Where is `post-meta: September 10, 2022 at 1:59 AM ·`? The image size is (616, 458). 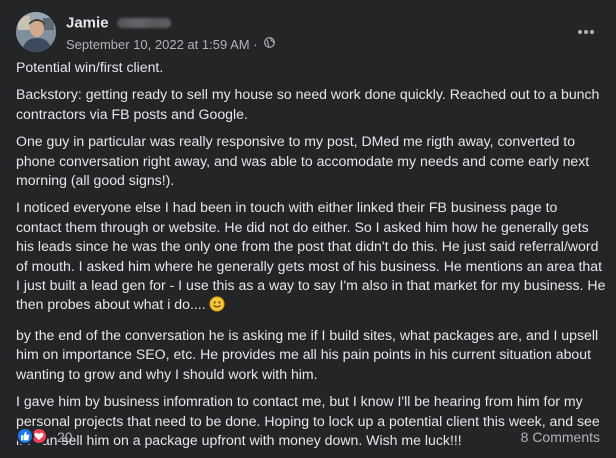 post-meta: September 10, 2022 at 1:59 AM · is located at coordinates (170, 44).